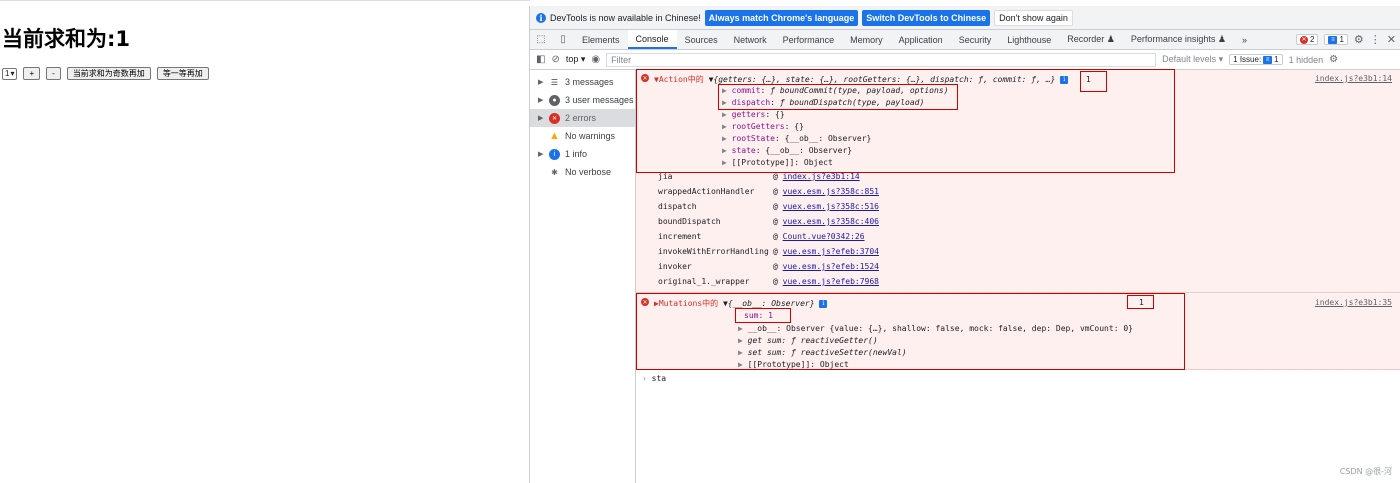  What do you see at coordinates (555, 59) in the screenshot?
I see `clear-console-icon: ⊘` at bounding box center [555, 59].